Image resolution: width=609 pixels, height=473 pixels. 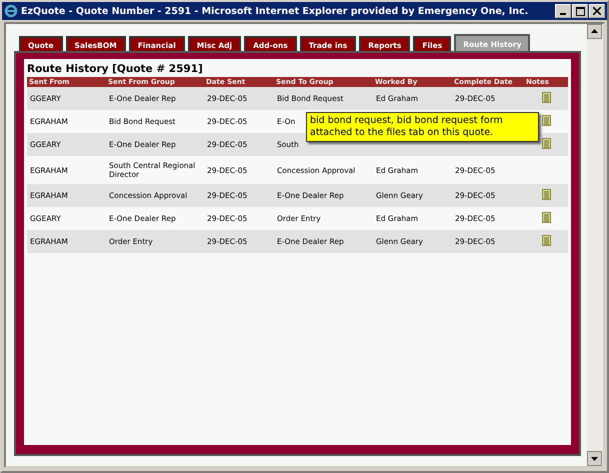 What do you see at coordinates (422, 127) in the screenshot?
I see `tooltip: bid bond request, bid bond request form attached to the files tab on this quote.` at bounding box center [422, 127].